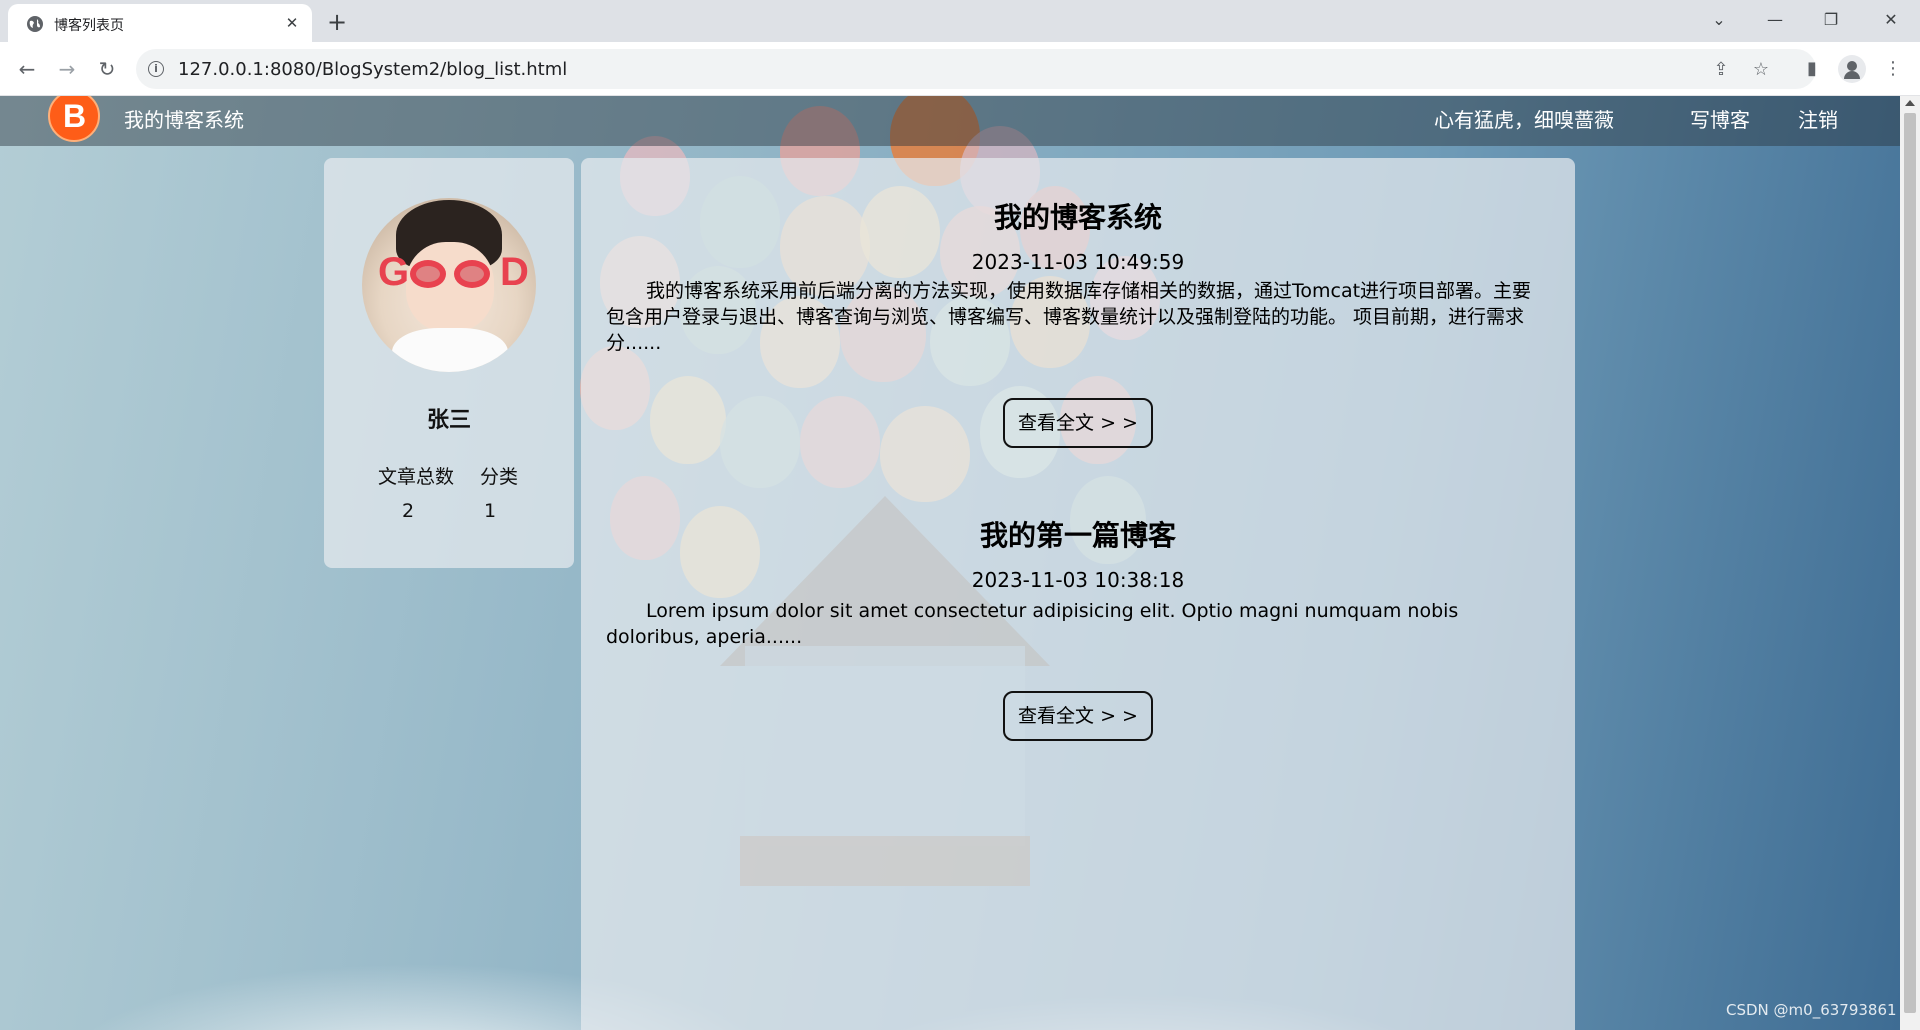 The width and height of the screenshot is (1920, 1030). Describe the element at coordinates (1852, 75) in the screenshot. I see `profile-body-shape` at that location.